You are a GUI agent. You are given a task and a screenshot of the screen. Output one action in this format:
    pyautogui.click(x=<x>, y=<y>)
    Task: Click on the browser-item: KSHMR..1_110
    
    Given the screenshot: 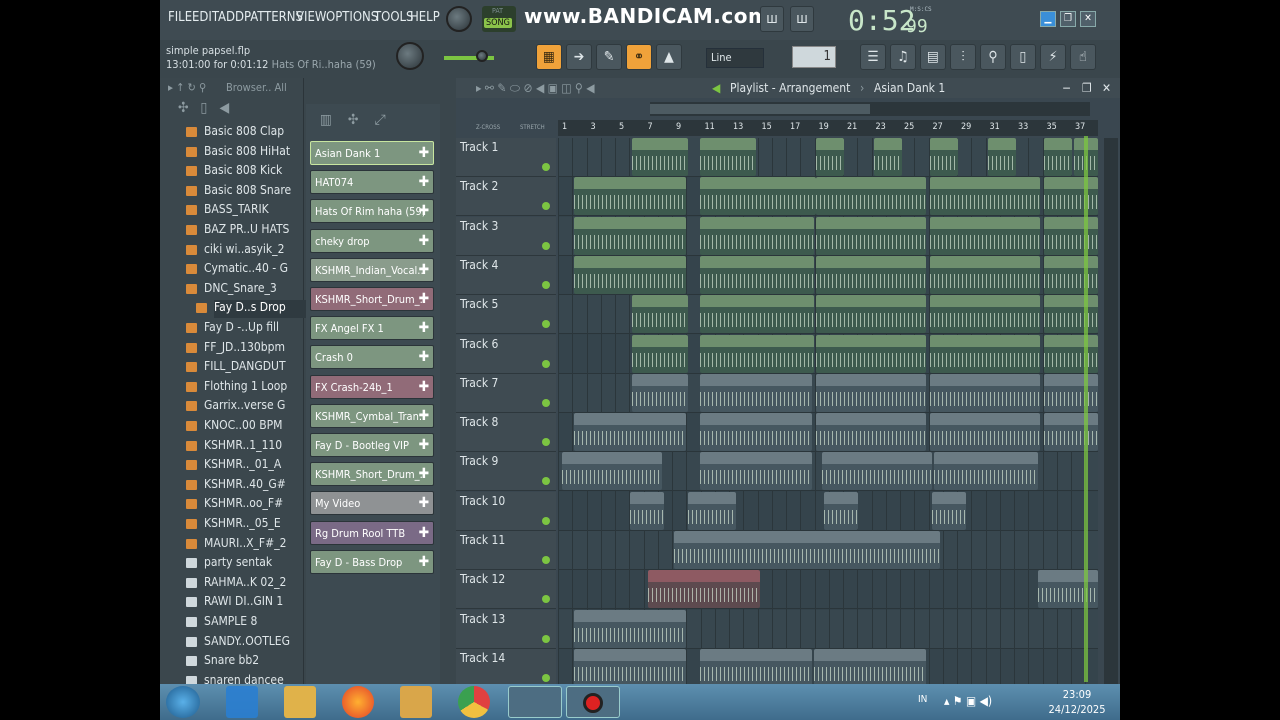 What is the action you would take?
    pyautogui.click(x=243, y=447)
    